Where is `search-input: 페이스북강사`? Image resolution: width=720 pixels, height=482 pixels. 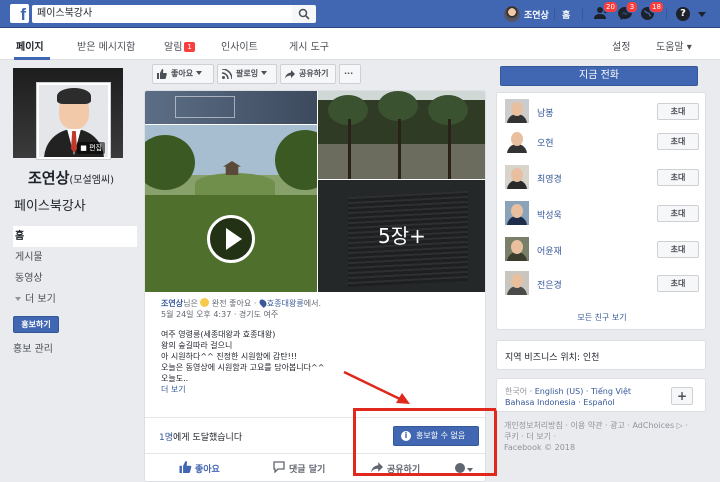
search-input: 페이스북강사 is located at coordinates (162, 14).